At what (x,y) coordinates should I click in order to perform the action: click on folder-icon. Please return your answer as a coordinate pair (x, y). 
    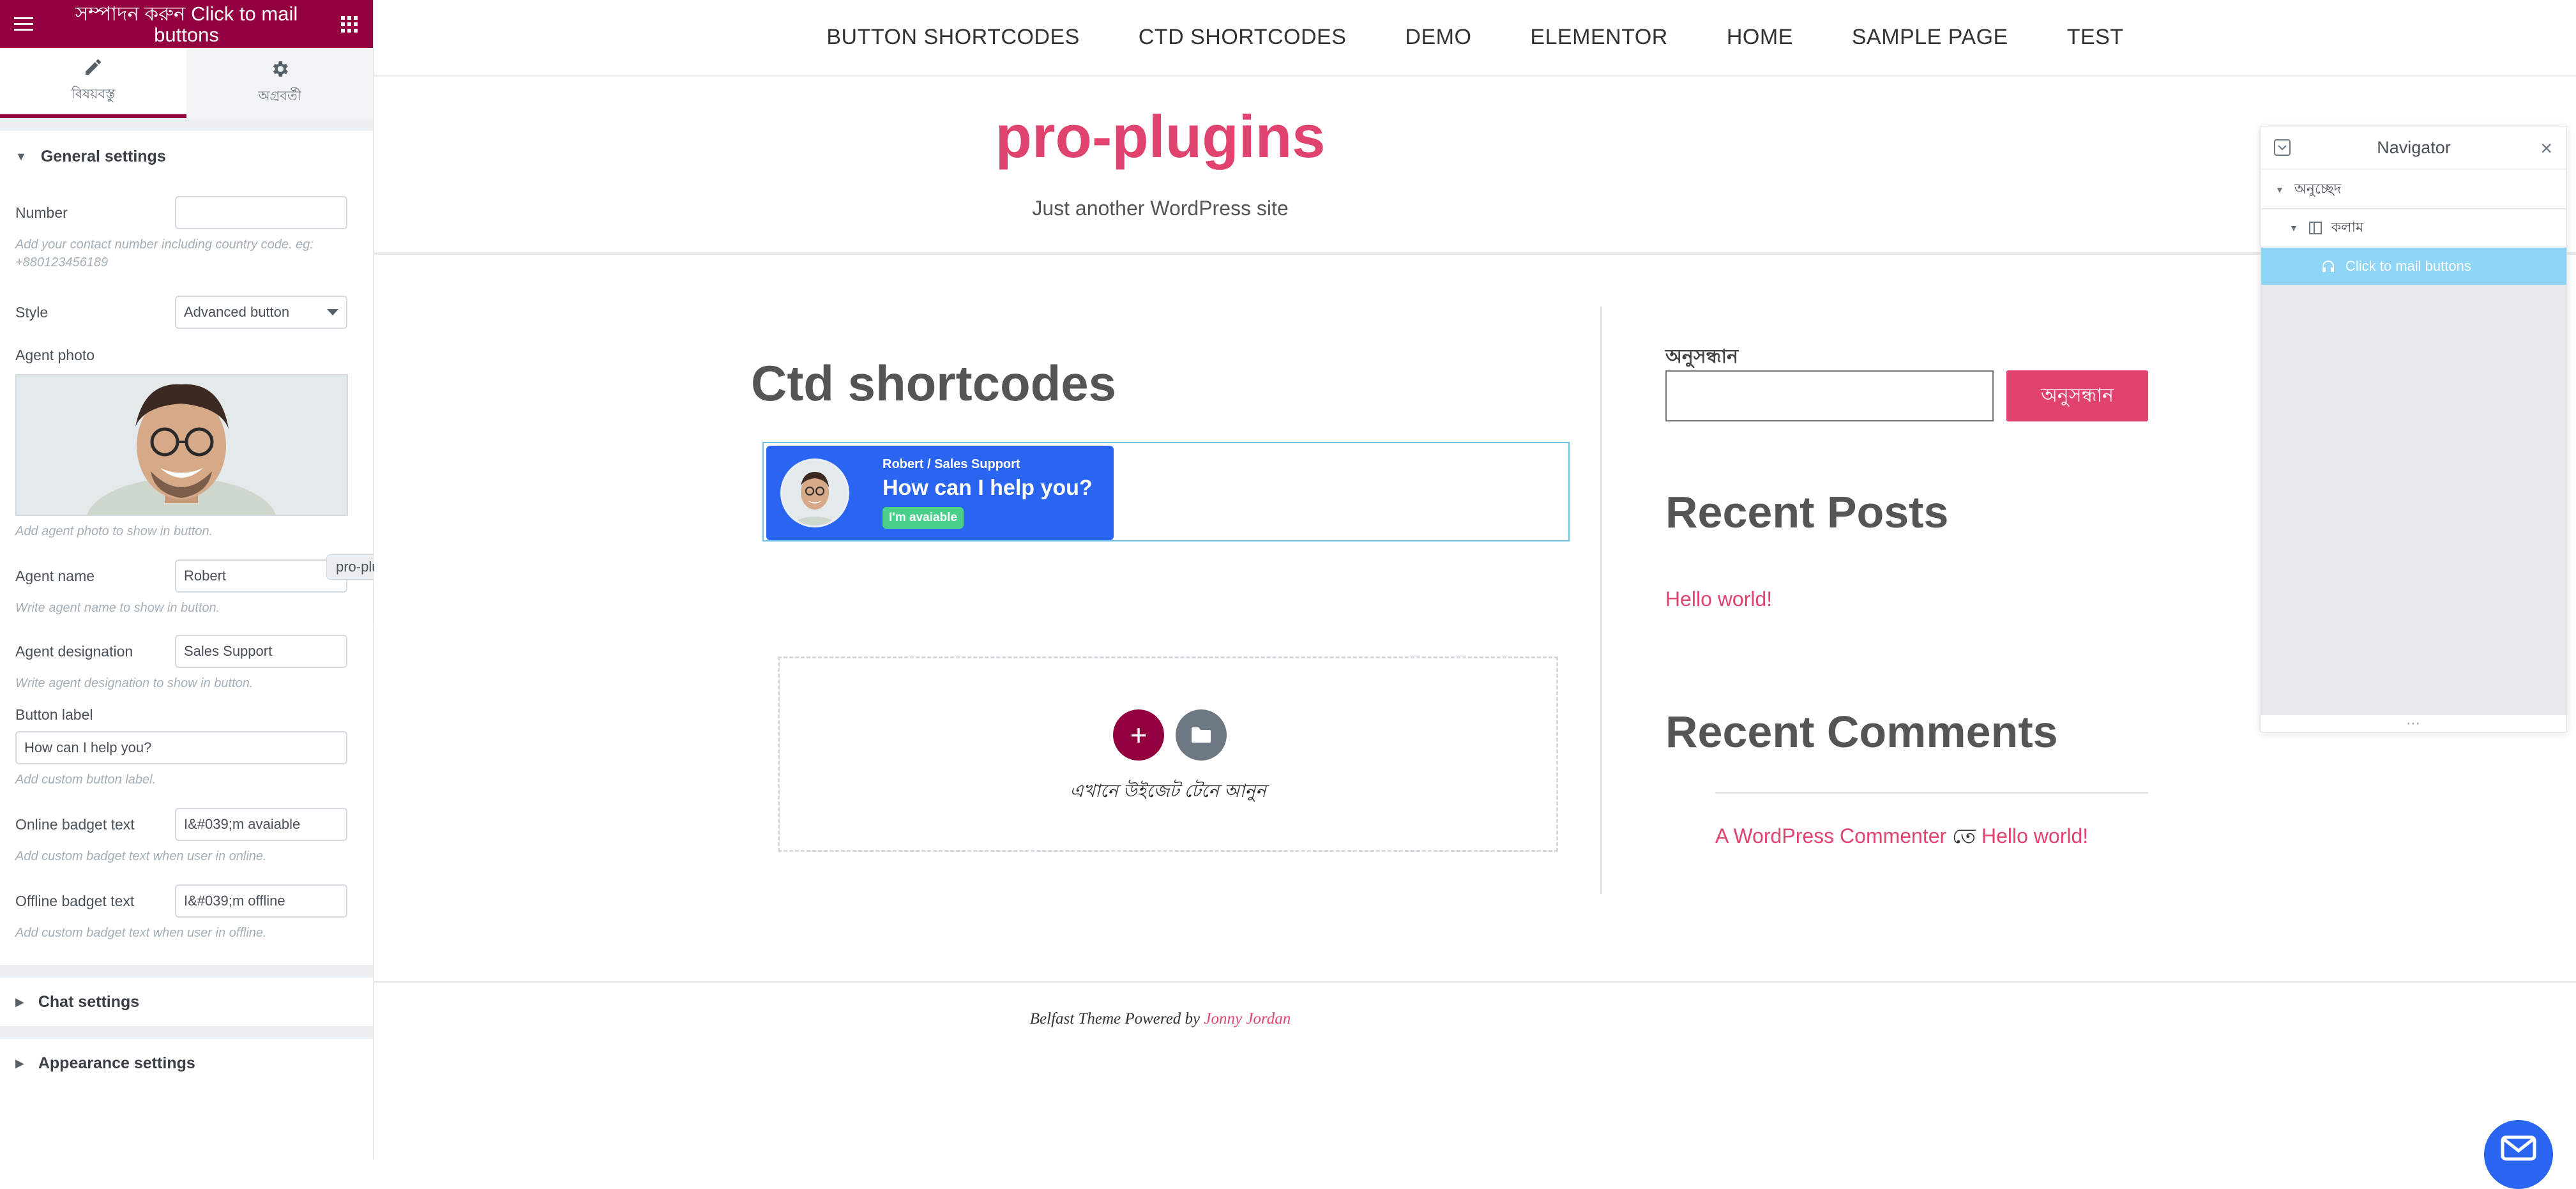
    Looking at the image, I should click on (1202, 735).